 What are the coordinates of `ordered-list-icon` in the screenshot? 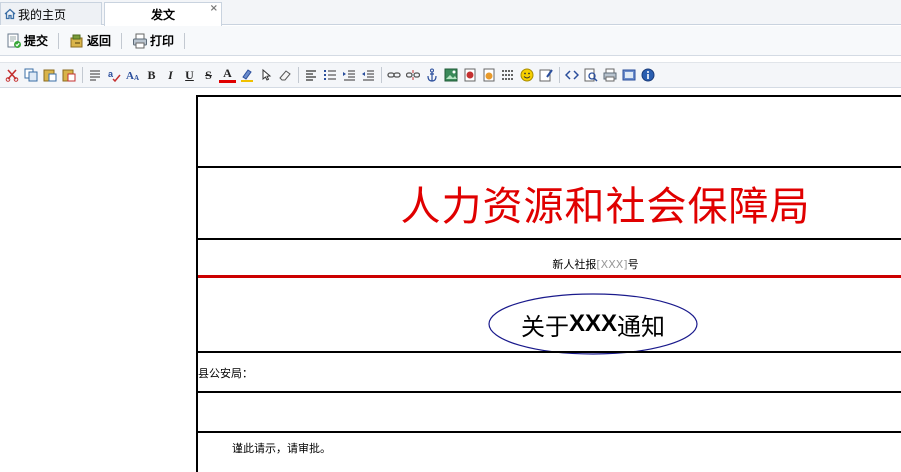 It's located at (329, 75).